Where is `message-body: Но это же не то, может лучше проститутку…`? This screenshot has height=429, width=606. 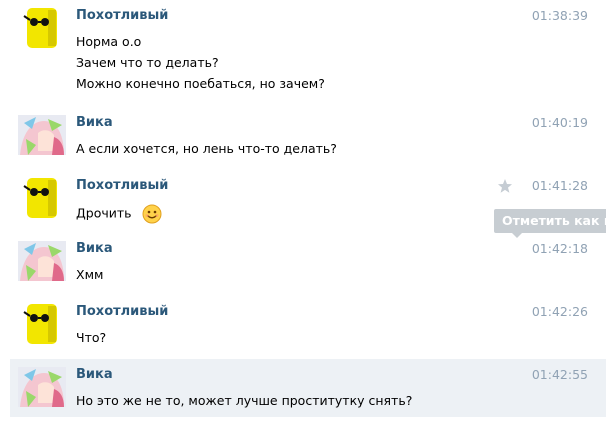
message-body: Но это же не то, может лучше проститутку… is located at coordinates (244, 403).